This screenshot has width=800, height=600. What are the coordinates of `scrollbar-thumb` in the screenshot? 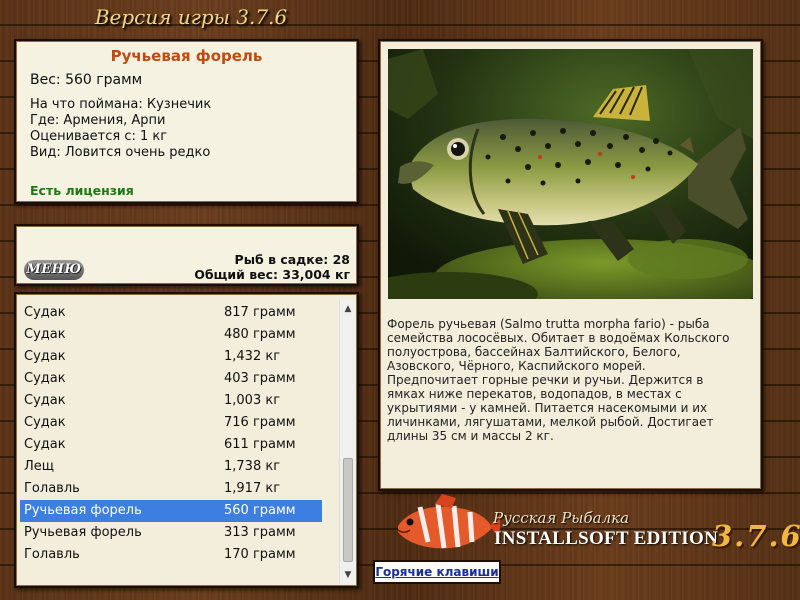 It's located at (348, 510).